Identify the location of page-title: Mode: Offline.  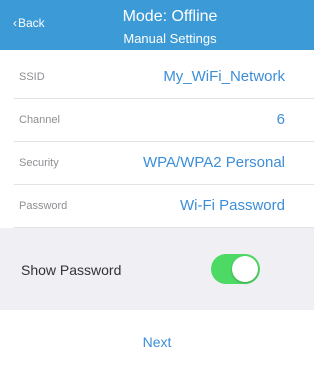
(170, 16).